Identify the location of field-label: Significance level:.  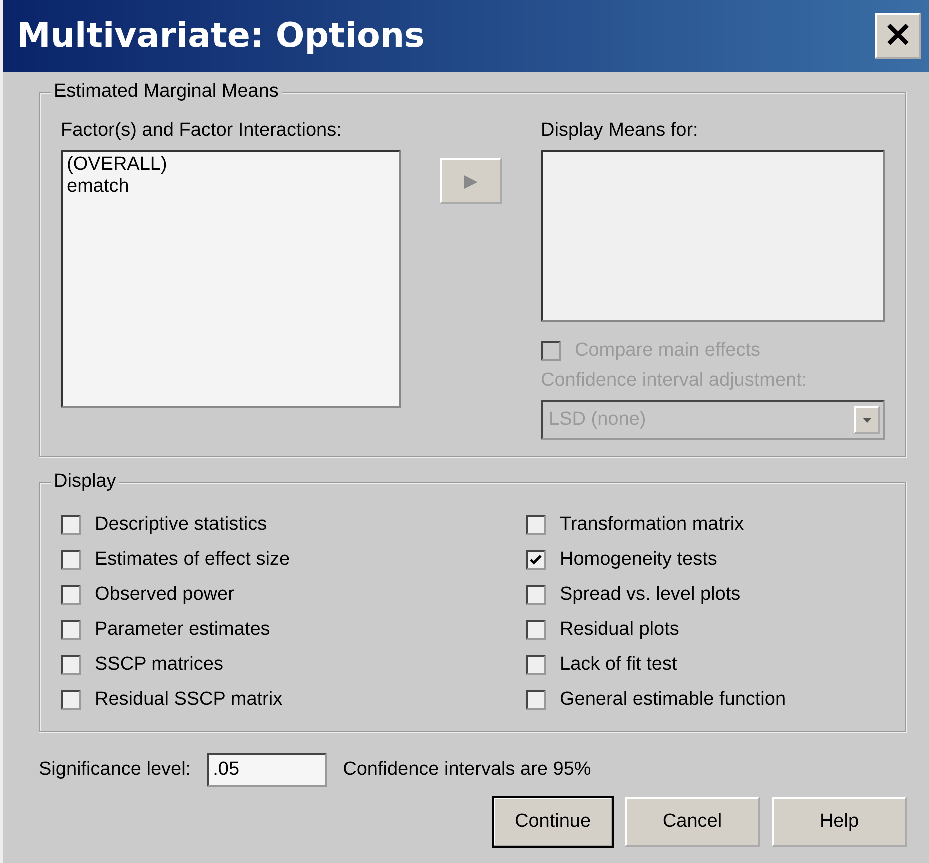
(115, 770).